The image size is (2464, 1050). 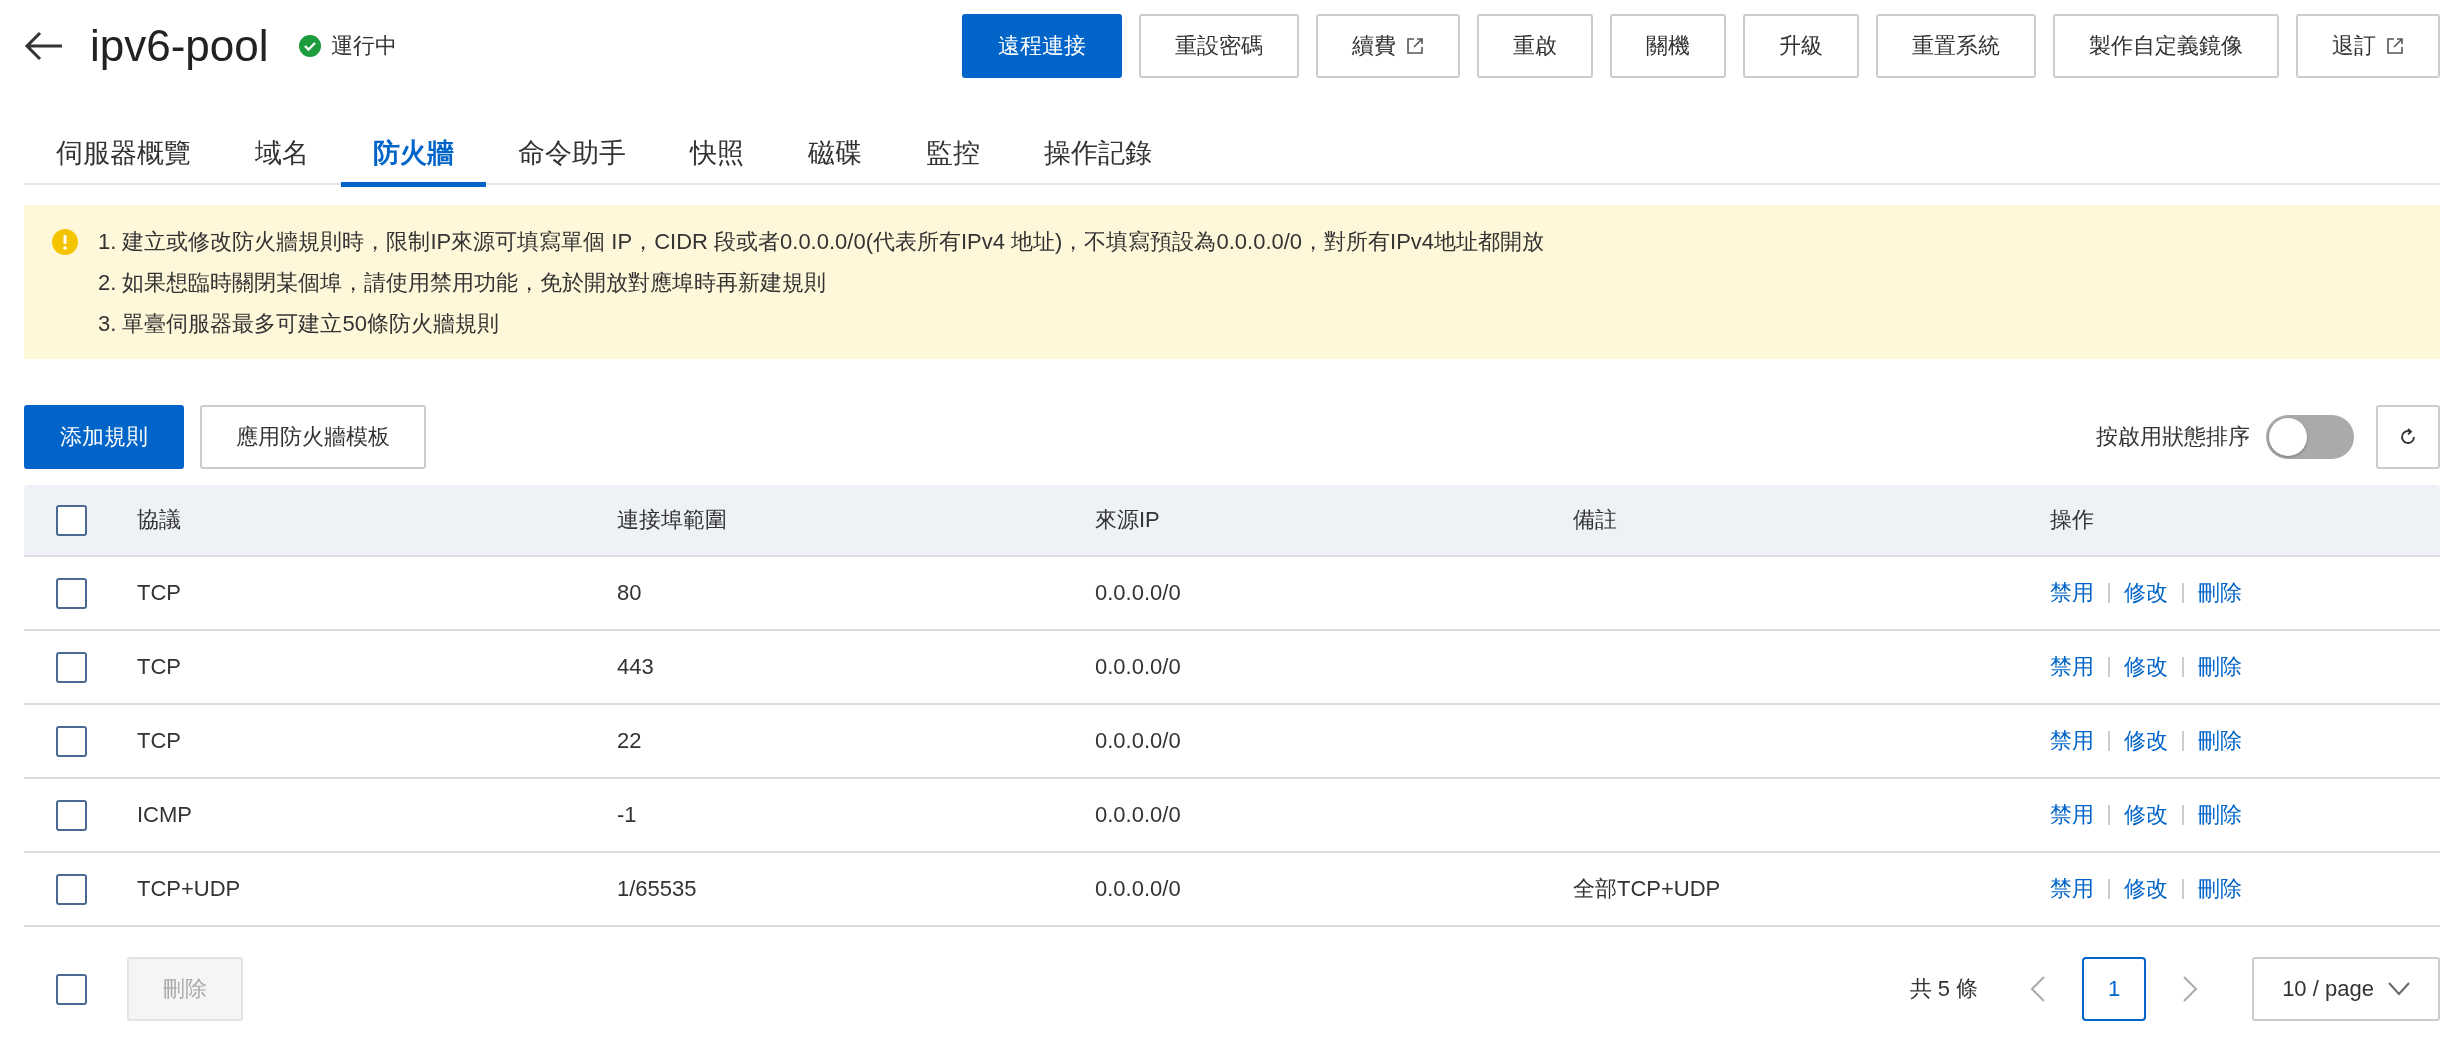 I want to click on chevron-left-icon, so click(x=2038, y=989).